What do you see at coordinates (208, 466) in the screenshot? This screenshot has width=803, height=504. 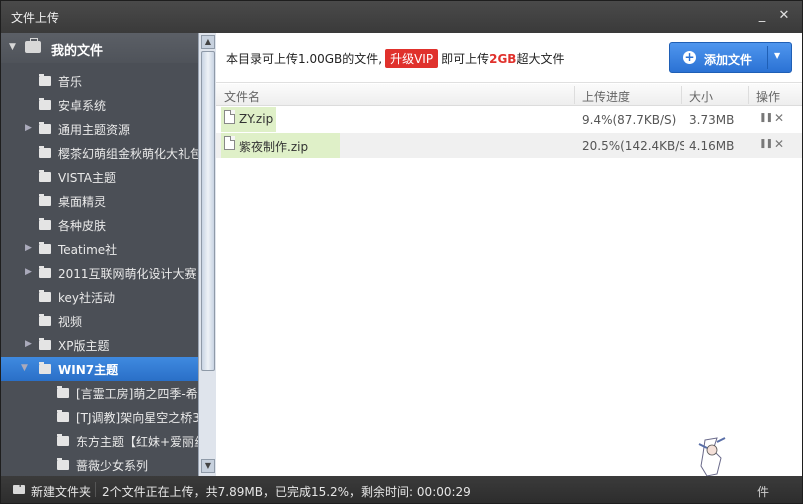 I see `scroll-down-icon: ▼` at bounding box center [208, 466].